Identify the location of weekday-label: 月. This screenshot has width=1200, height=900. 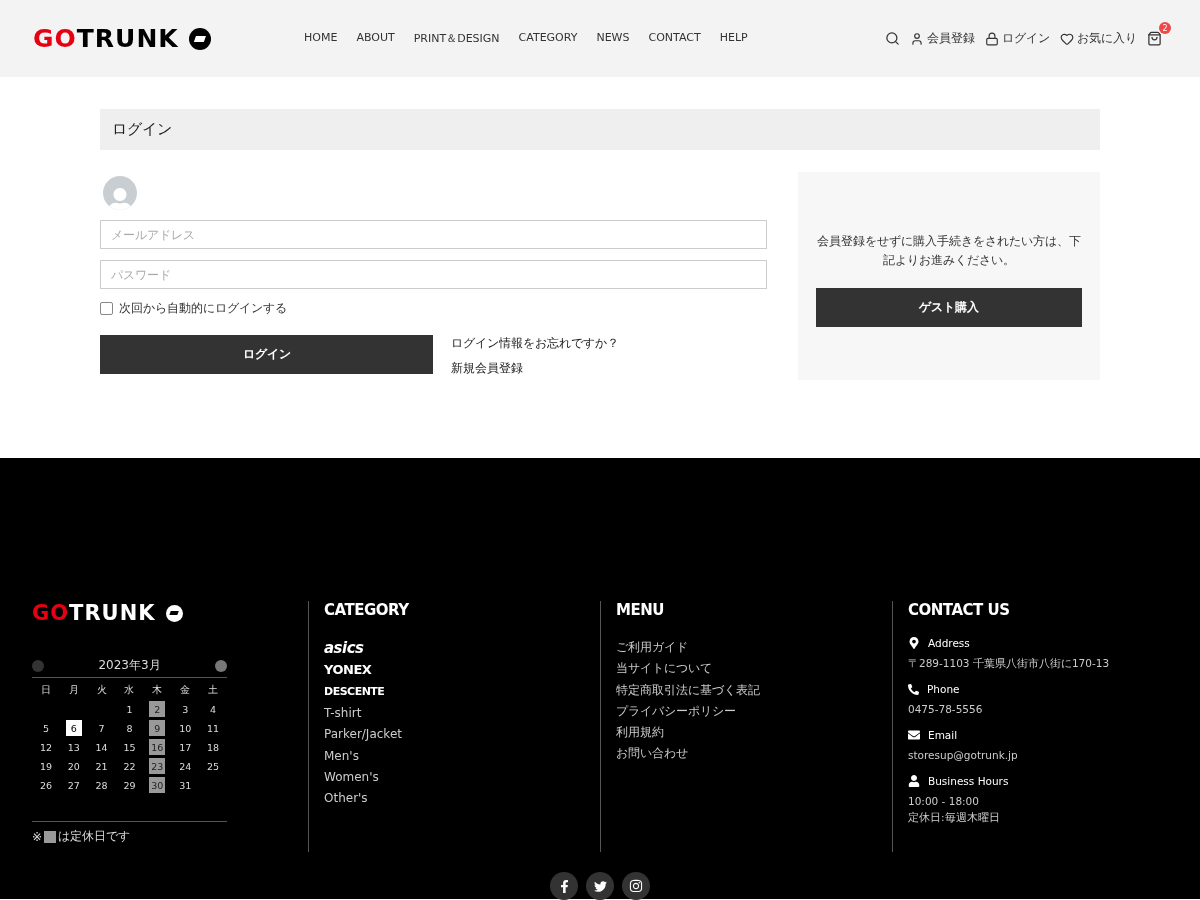
(73, 689).